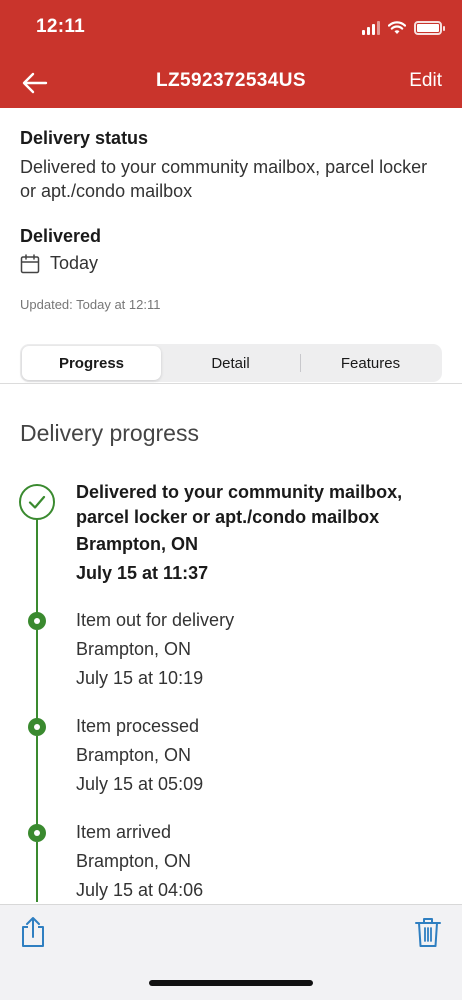  I want to click on event-description: Item out for delivery, so click(155, 620).